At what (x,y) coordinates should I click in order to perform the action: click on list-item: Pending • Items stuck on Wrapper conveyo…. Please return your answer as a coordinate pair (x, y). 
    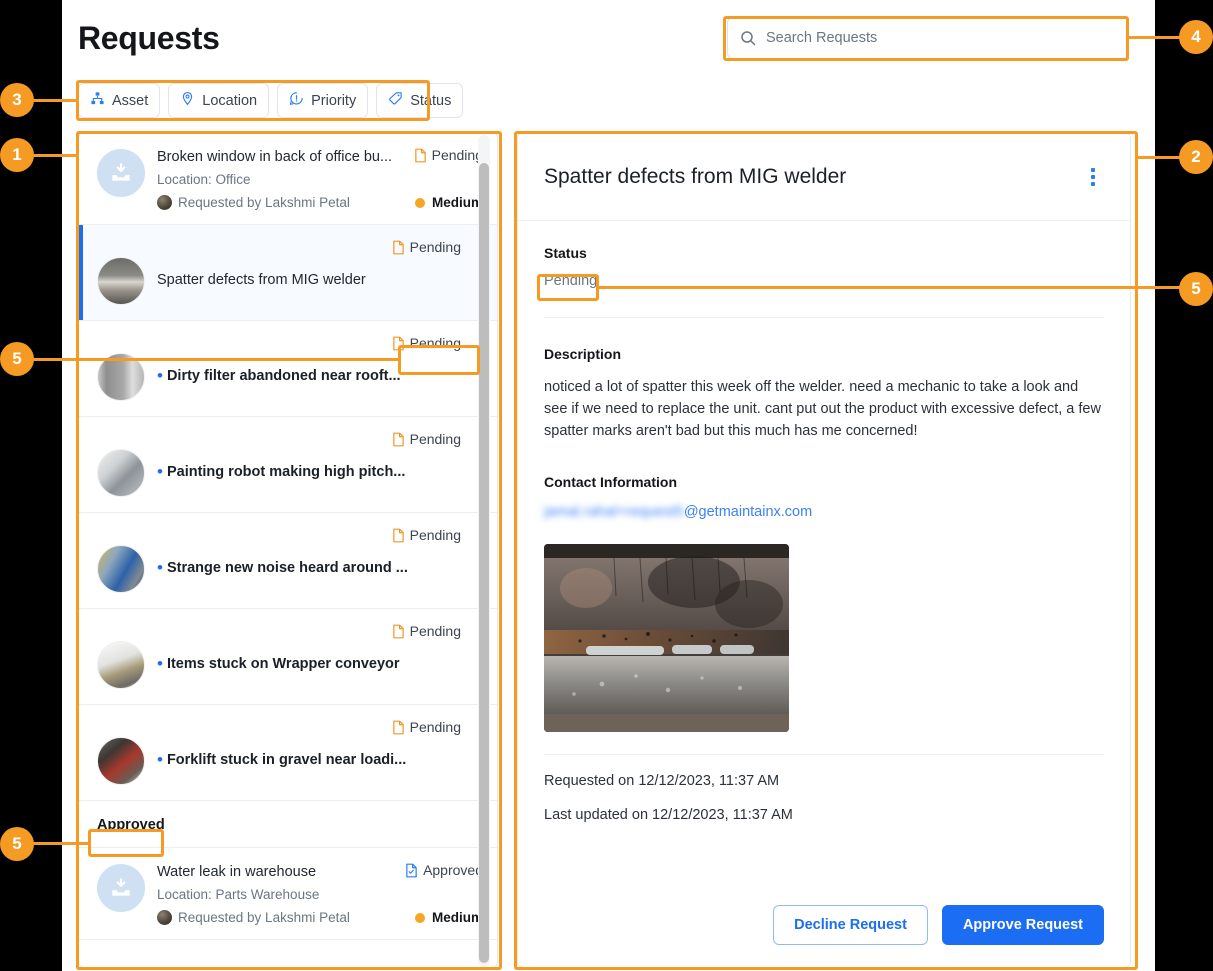
    Looking at the image, I should click on (288, 657).